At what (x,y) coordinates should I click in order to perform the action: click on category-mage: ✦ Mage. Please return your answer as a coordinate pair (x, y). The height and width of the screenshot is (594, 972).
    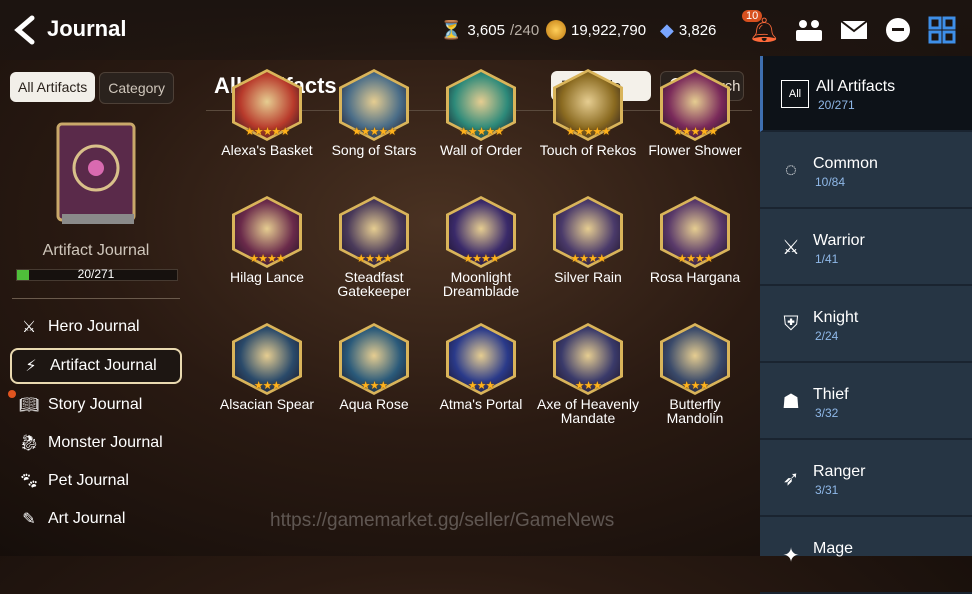
    Looking at the image, I should click on (866, 556).